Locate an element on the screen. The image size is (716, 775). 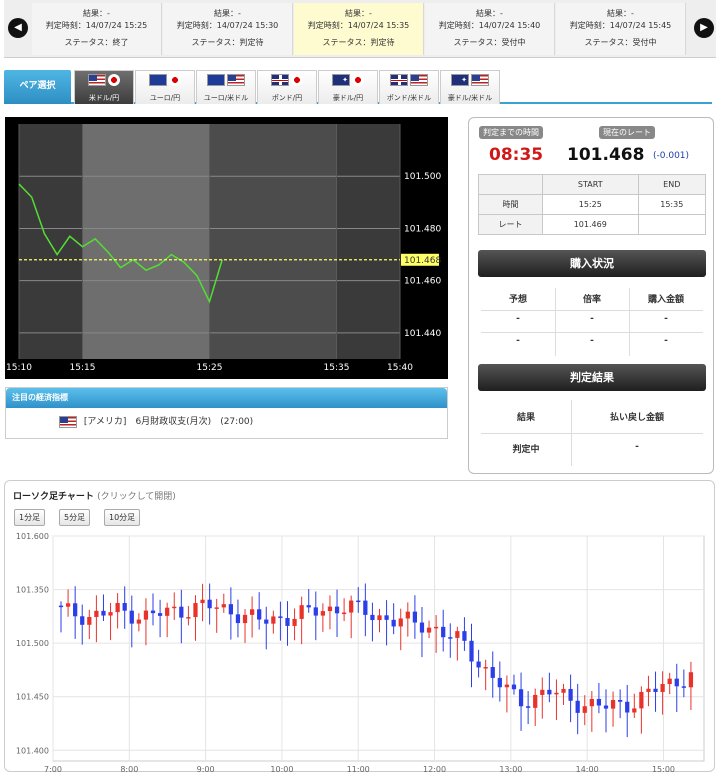
x-tick-label: 15:35 is located at coordinates (337, 368).